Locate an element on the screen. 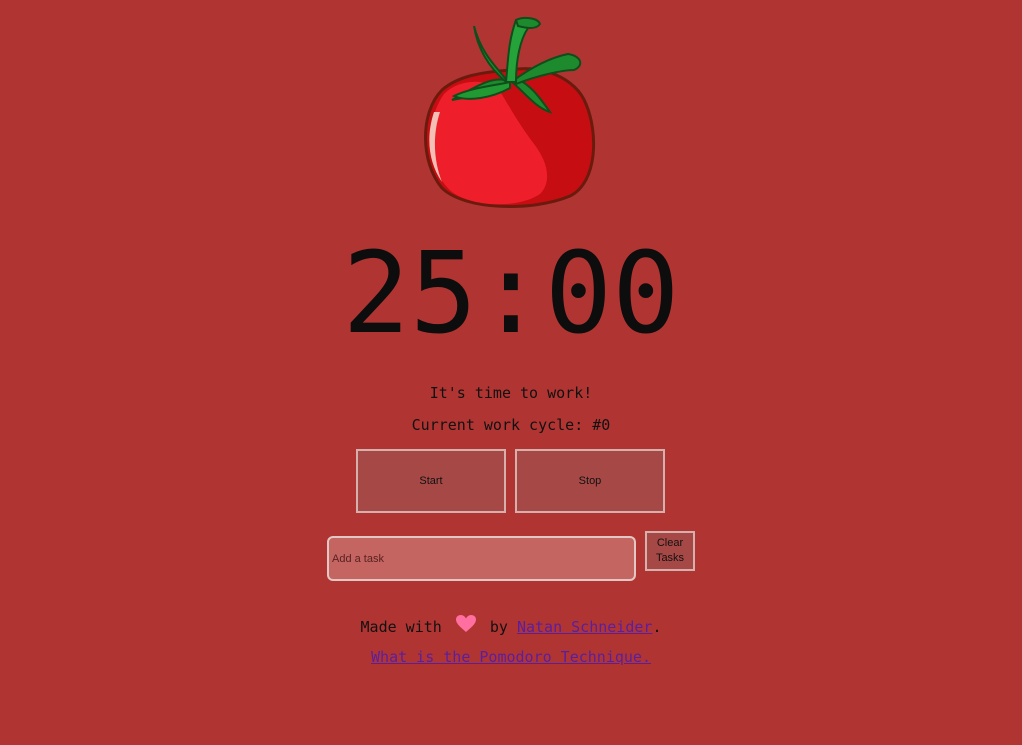 Image resolution: width=1022 pixels, height=745 pixels. timer-display: 25:00 is located at coordinates (511, 294).